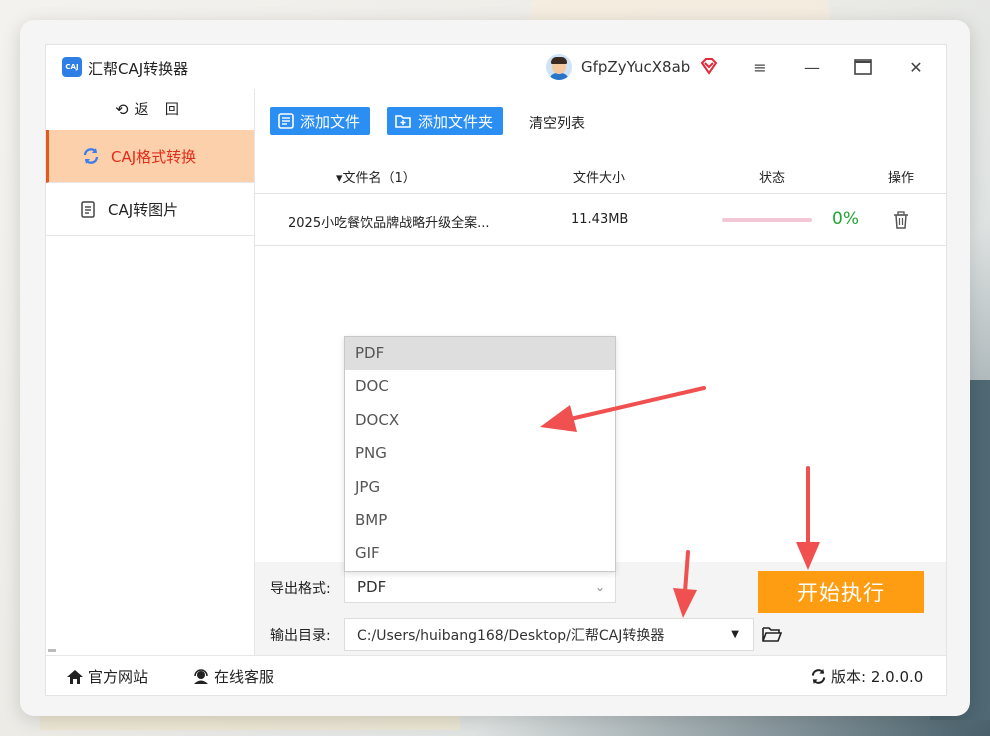 The height and width of the screenshot is (736, 990). Describe the element at coordinates (330, 121) in the screenshot. I see `add-file-label: 添加文件` at that location.